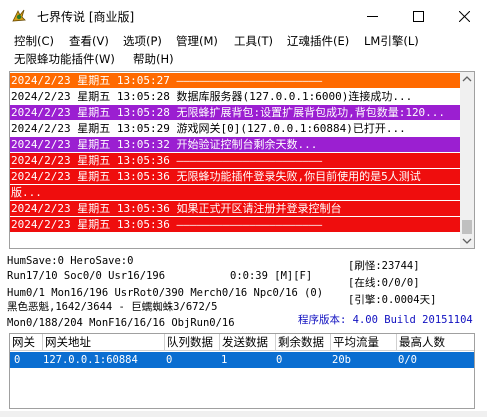  I want to click on stat-monster-boss: 黑色恶魁,1642/3644 - 巨蠕蜘蛛3/672/5, so click(112, 307).